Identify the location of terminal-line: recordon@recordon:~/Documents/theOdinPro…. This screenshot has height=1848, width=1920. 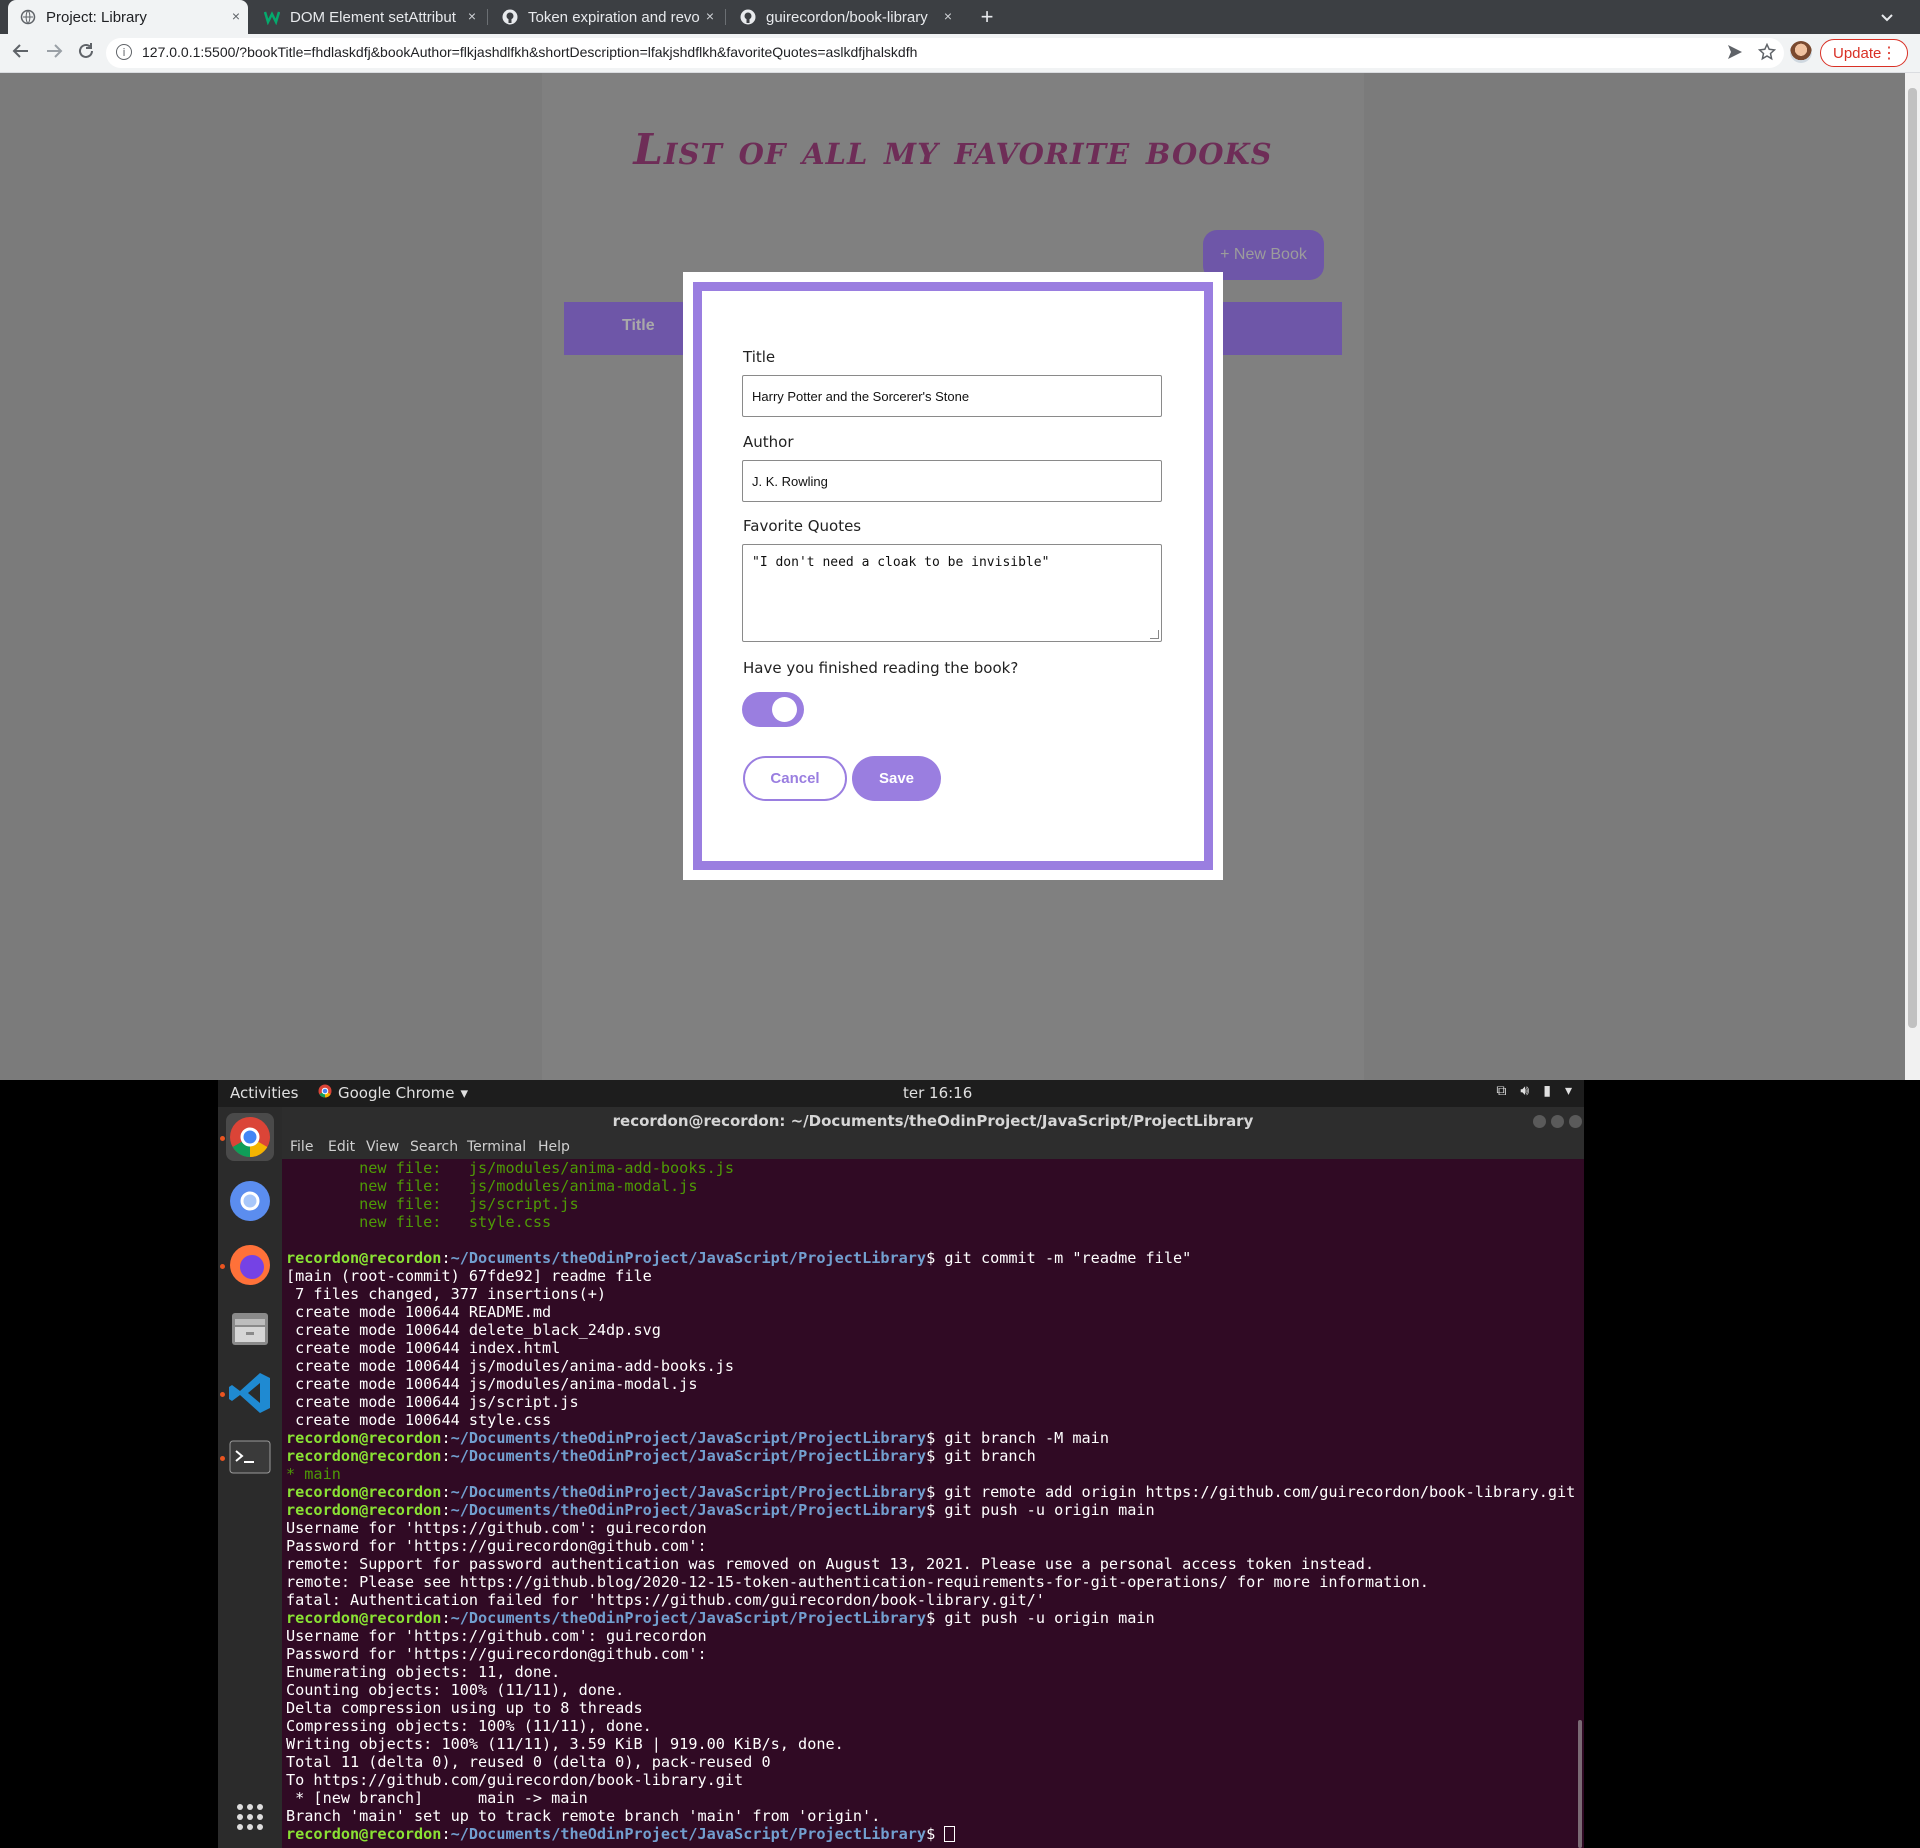
(930, 1492).